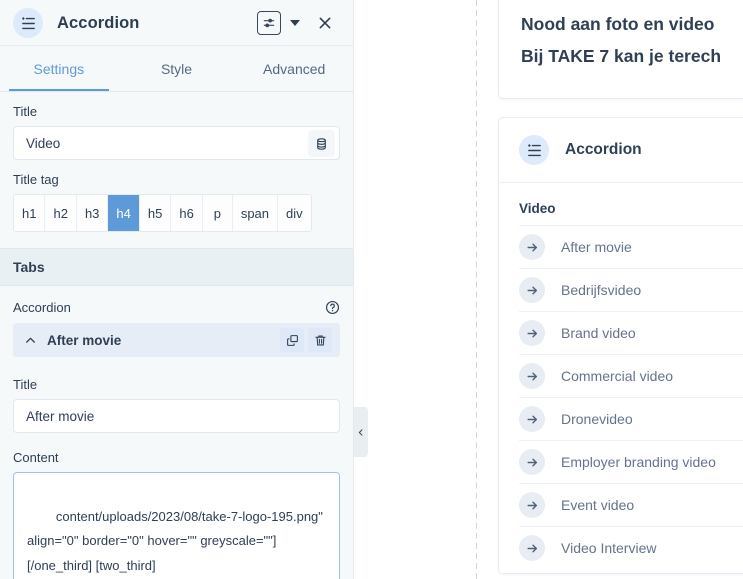 The height and width of the screenshot is (579, 743). What do you see at coordinates (176, 267) in the screenshot?
I see `tabs-section-header: Tabs` at bounding box center [176, 267].